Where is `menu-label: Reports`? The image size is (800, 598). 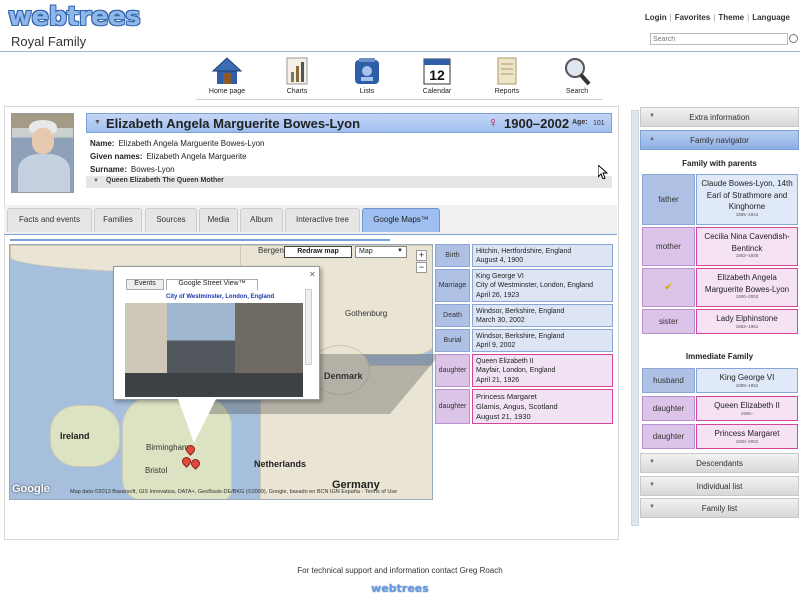 menu-label: Reports is located at coordinates (507, 91).